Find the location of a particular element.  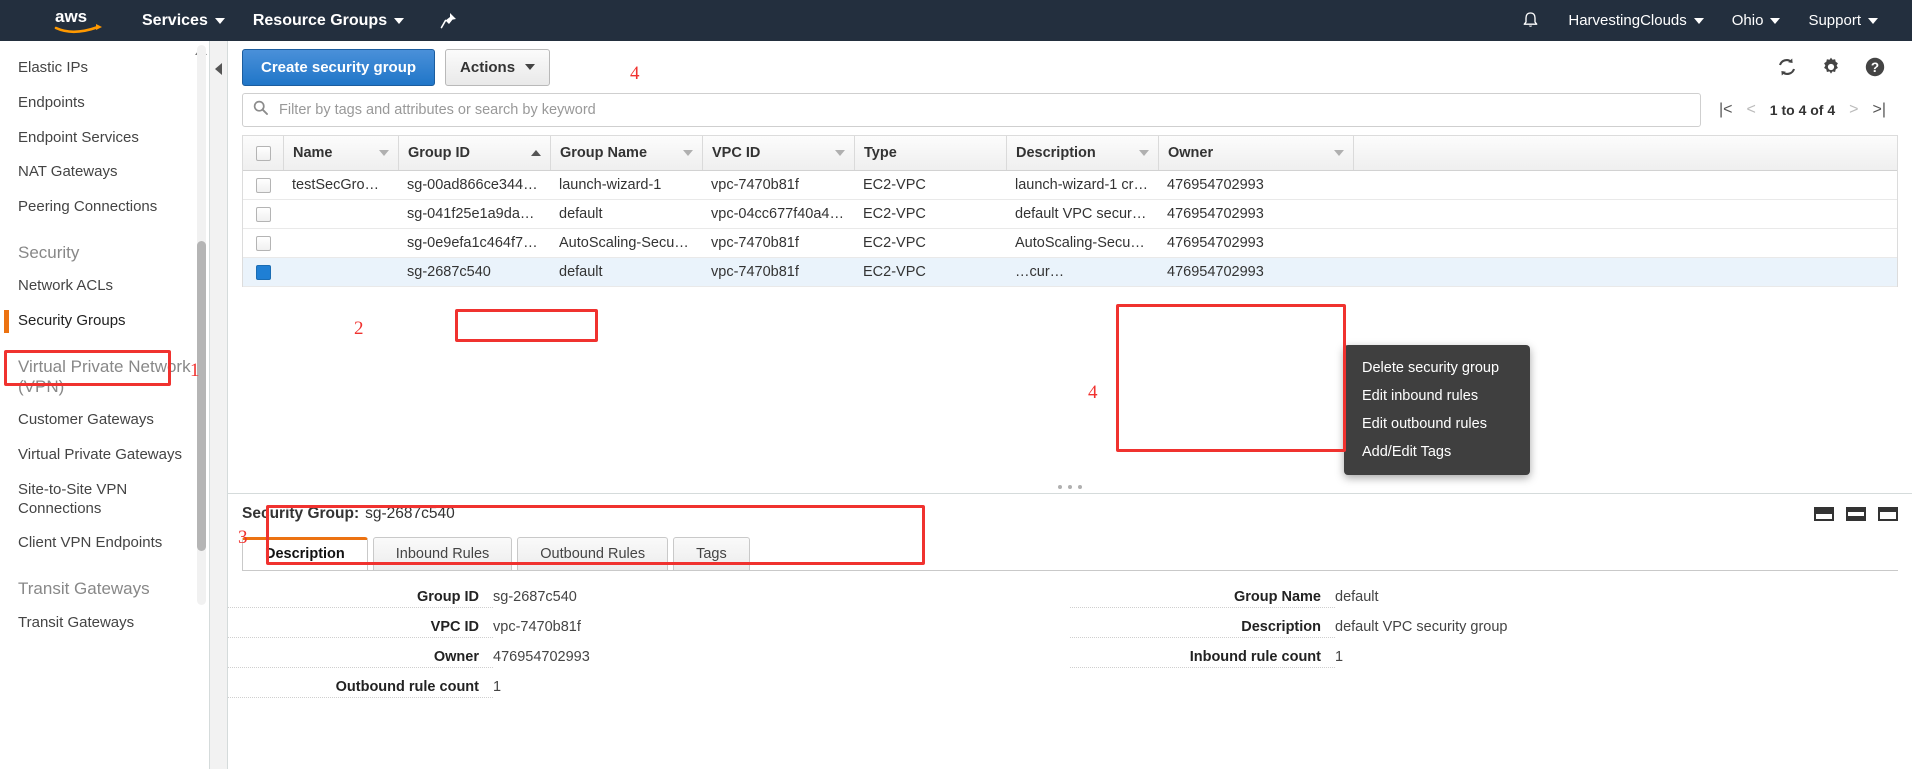

account-menu: HarvestingClouds is located at coordinates (1635, 20).